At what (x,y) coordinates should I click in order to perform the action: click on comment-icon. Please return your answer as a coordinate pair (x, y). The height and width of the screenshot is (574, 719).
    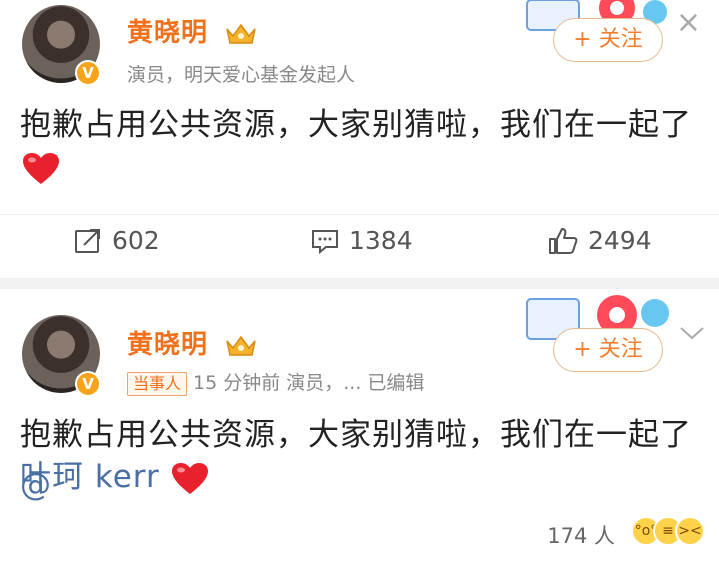
    Looking at the image, I should click on (325, 241).